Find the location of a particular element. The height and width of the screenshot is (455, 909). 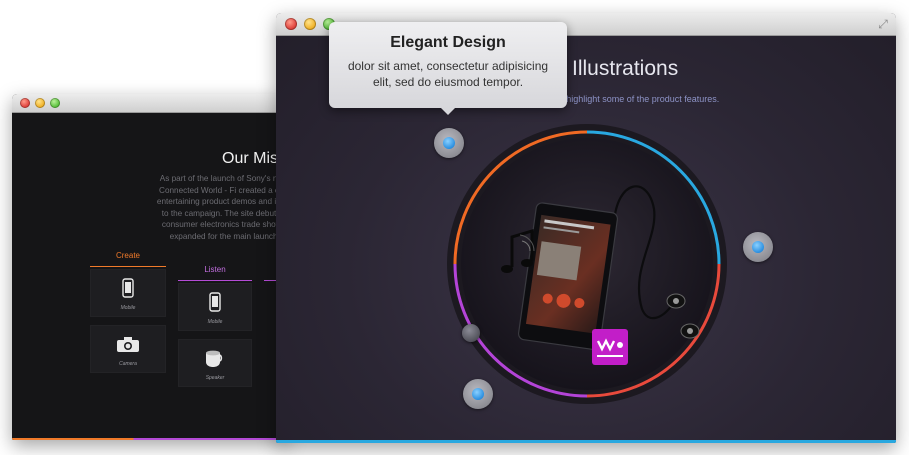

tile-caption: Speaker is located at coordinates (215, 378).